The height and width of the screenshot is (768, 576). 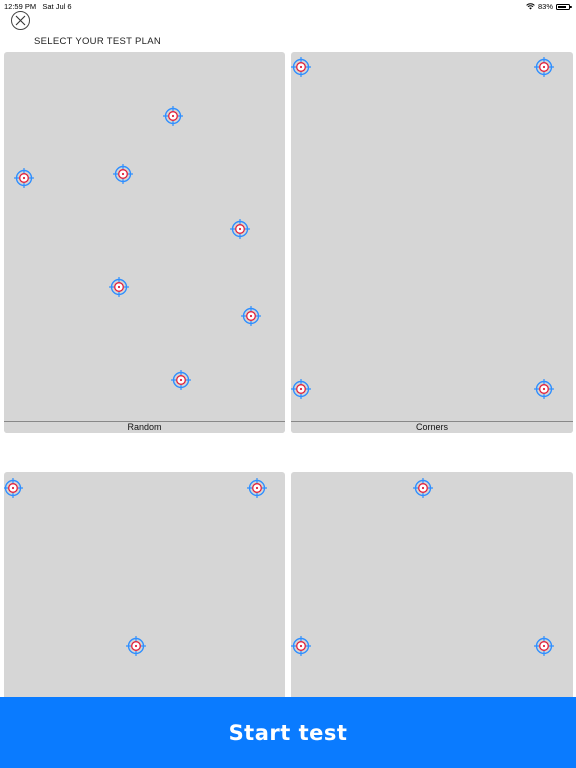 What do you see at coordinates (530, 6) in the screenshot?
I see `wifi-icon` at bounding box center [530, 6].